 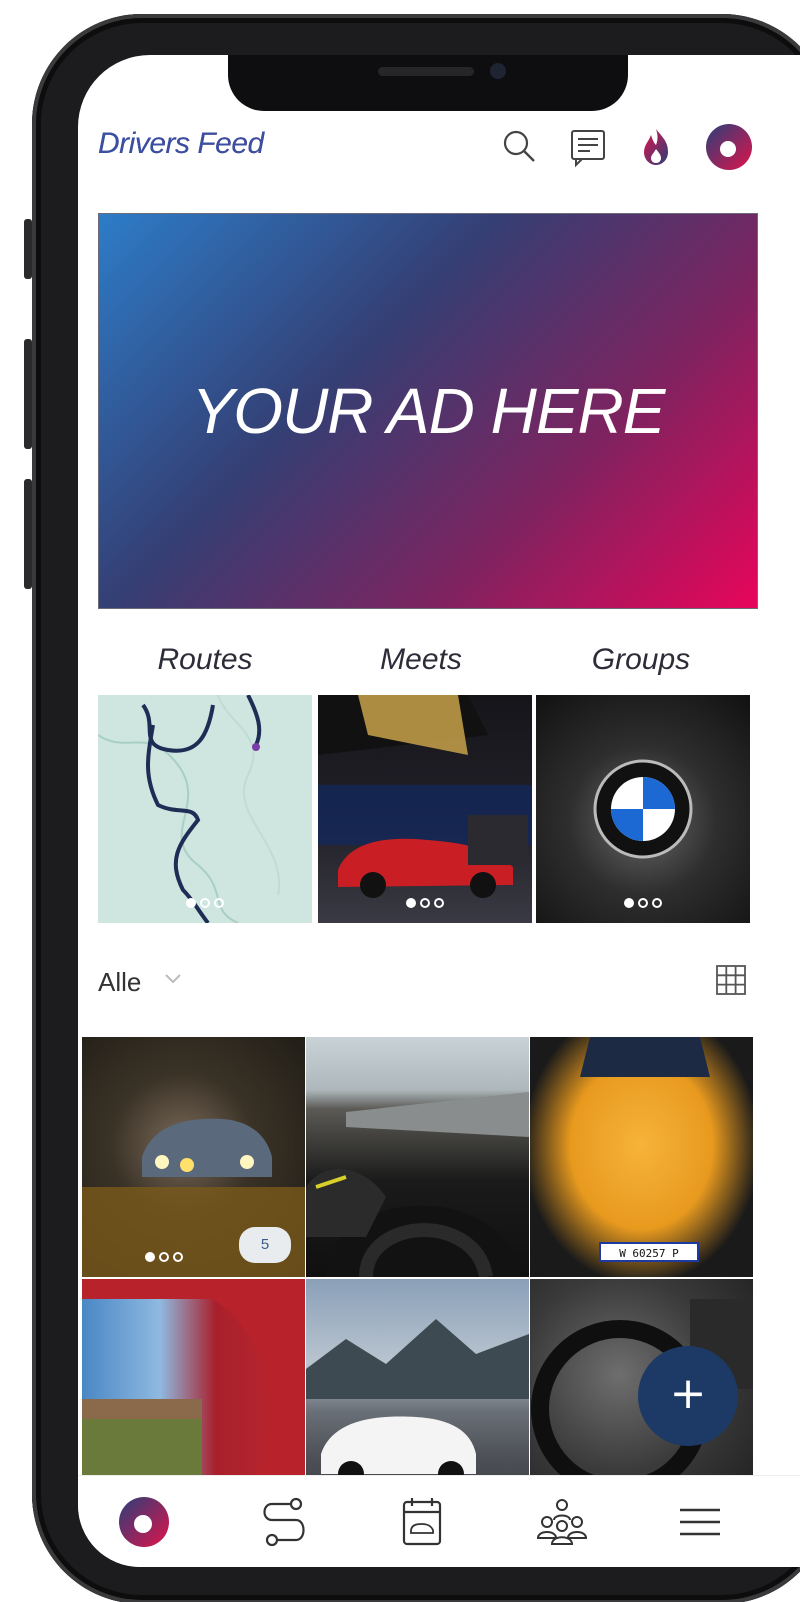 I want to click on groups-icon, so click(x=562, y=1522).